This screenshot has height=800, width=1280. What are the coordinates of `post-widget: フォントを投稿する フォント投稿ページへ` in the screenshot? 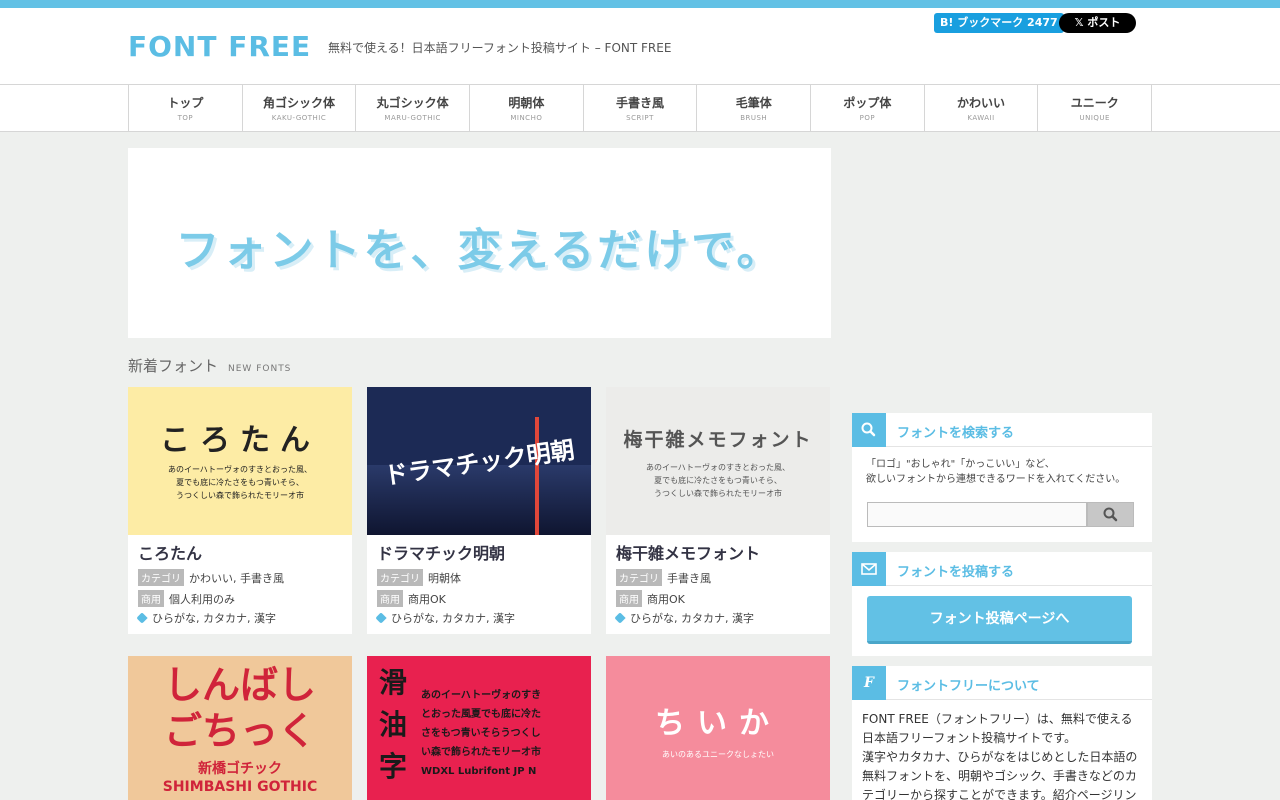 It's located at (1002, 604).